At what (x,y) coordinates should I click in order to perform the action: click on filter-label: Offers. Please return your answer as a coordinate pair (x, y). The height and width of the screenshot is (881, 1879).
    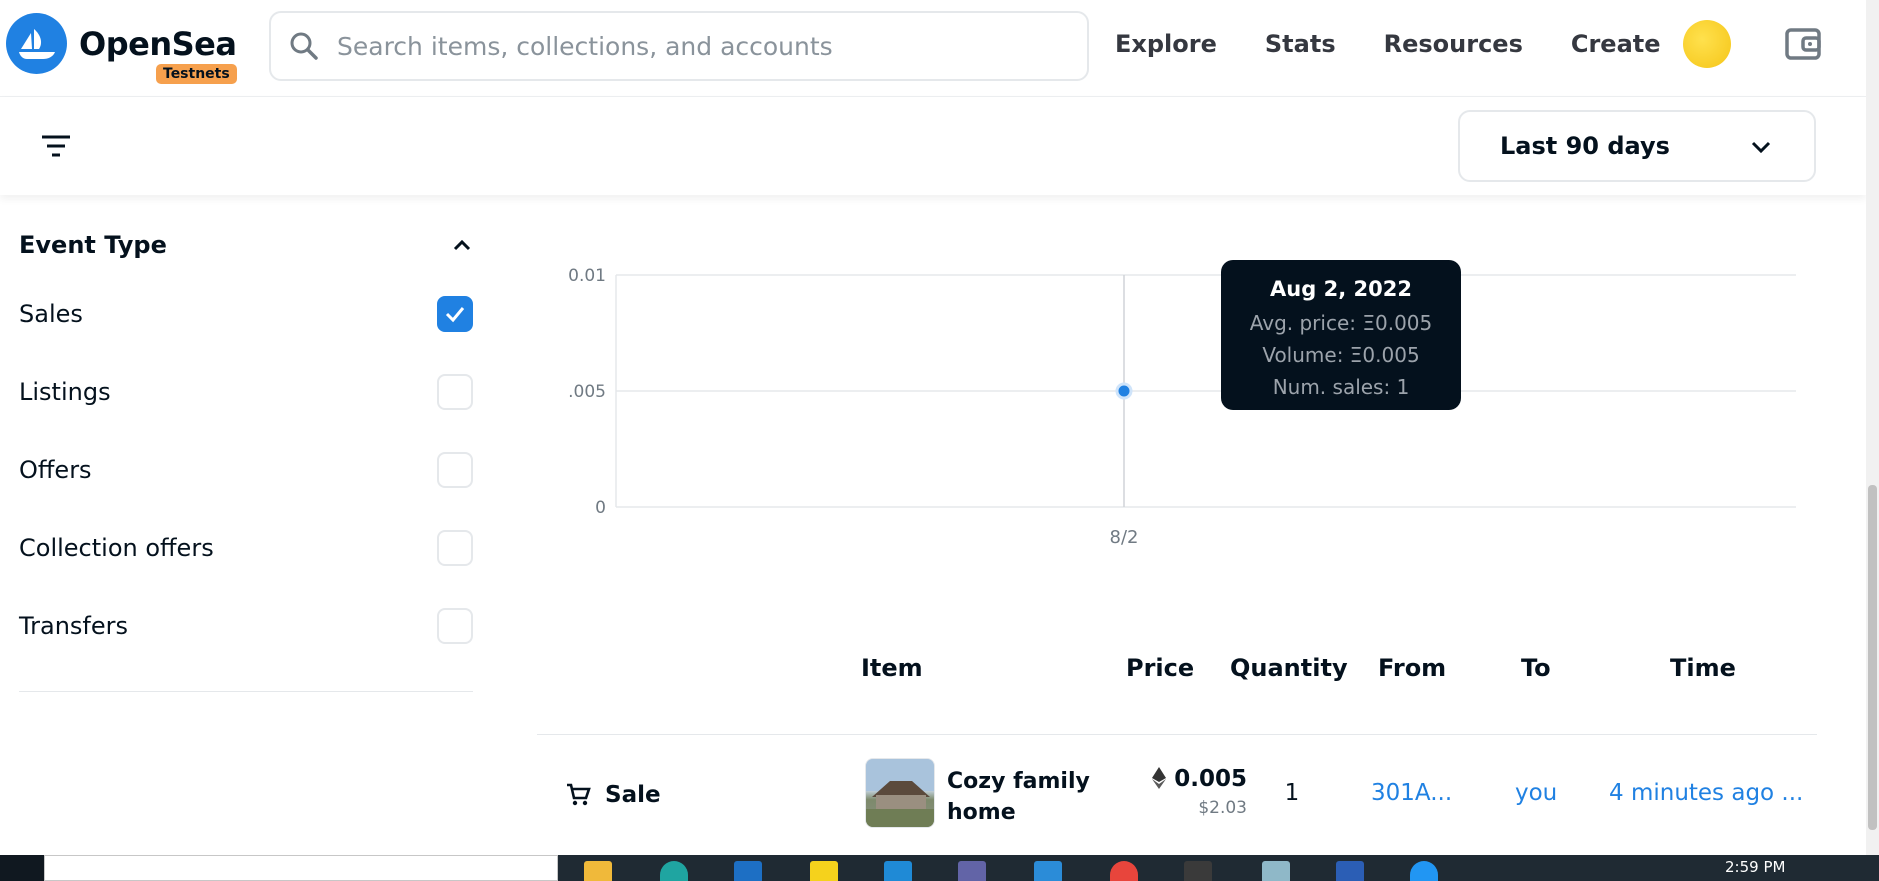
    Looking at the image, I should click on (55, 470).